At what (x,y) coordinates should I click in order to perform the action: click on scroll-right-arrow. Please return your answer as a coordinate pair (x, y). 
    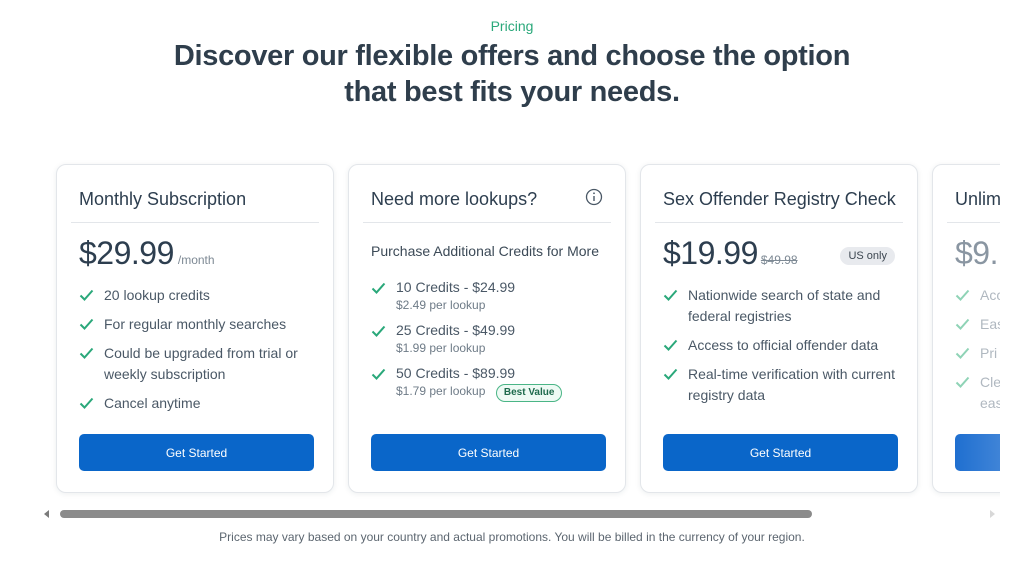
    Looking at the image, I should click on (992, 514).